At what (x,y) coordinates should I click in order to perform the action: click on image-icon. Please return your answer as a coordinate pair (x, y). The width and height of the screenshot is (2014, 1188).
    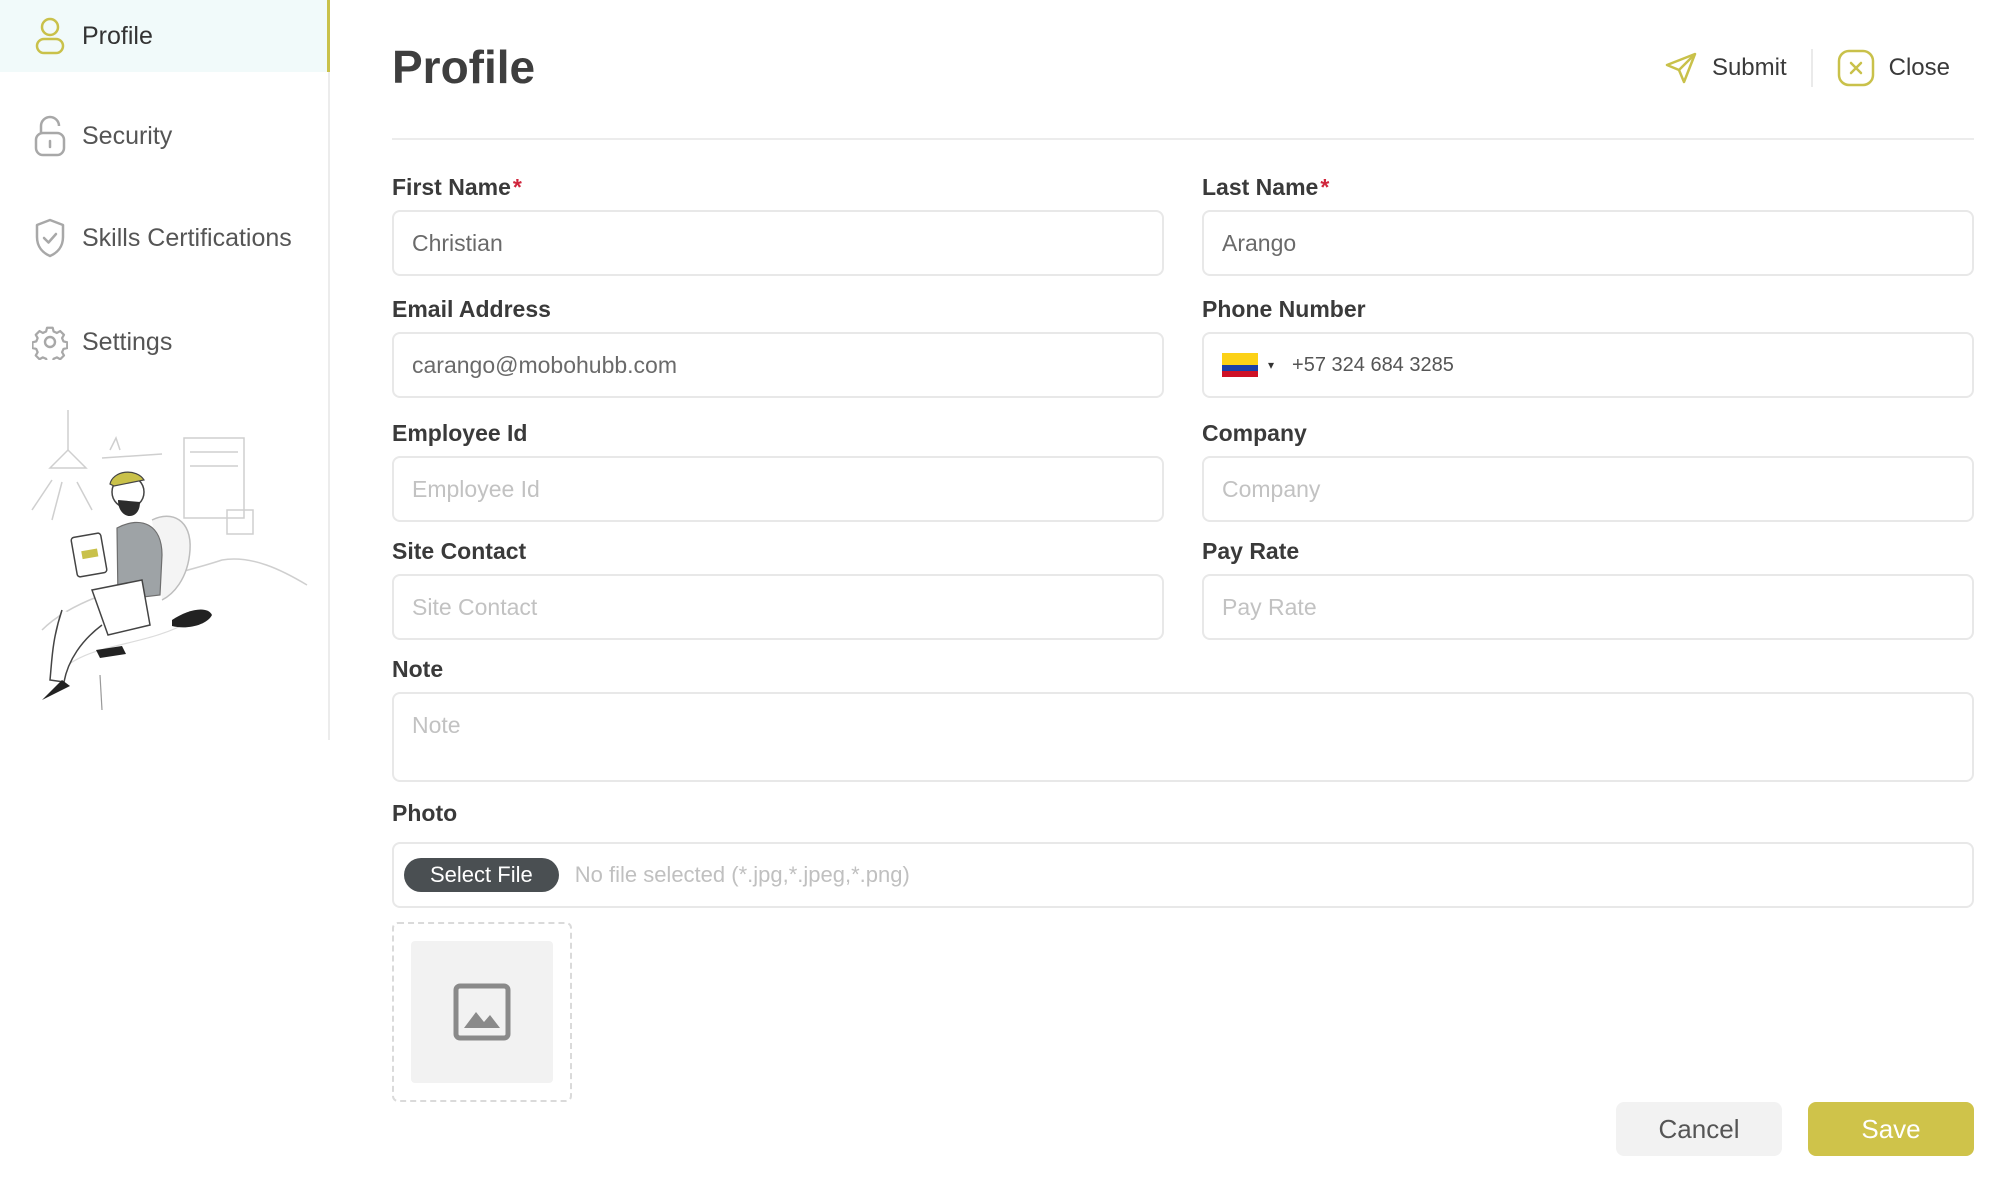
    Looking at the image, I should click on (482, 1012).